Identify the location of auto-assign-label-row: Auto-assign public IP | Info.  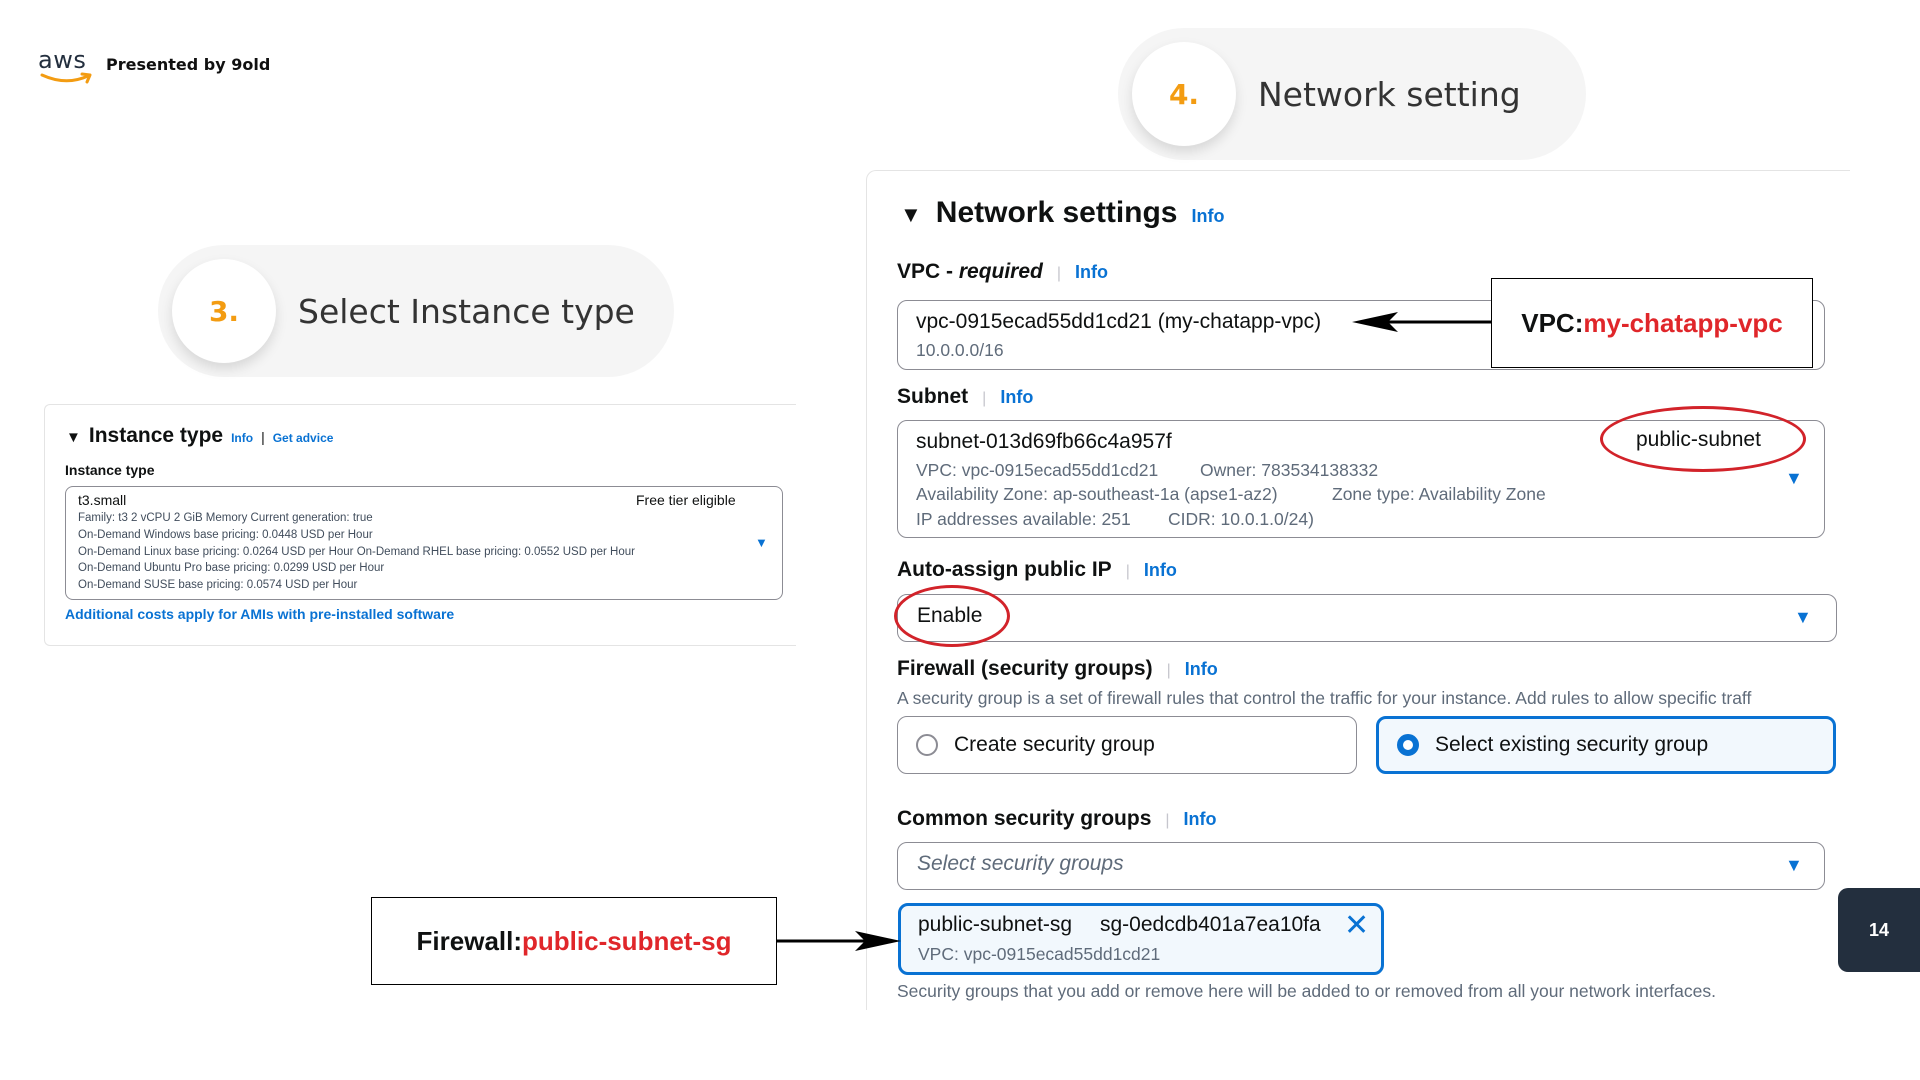
(1037, 570).